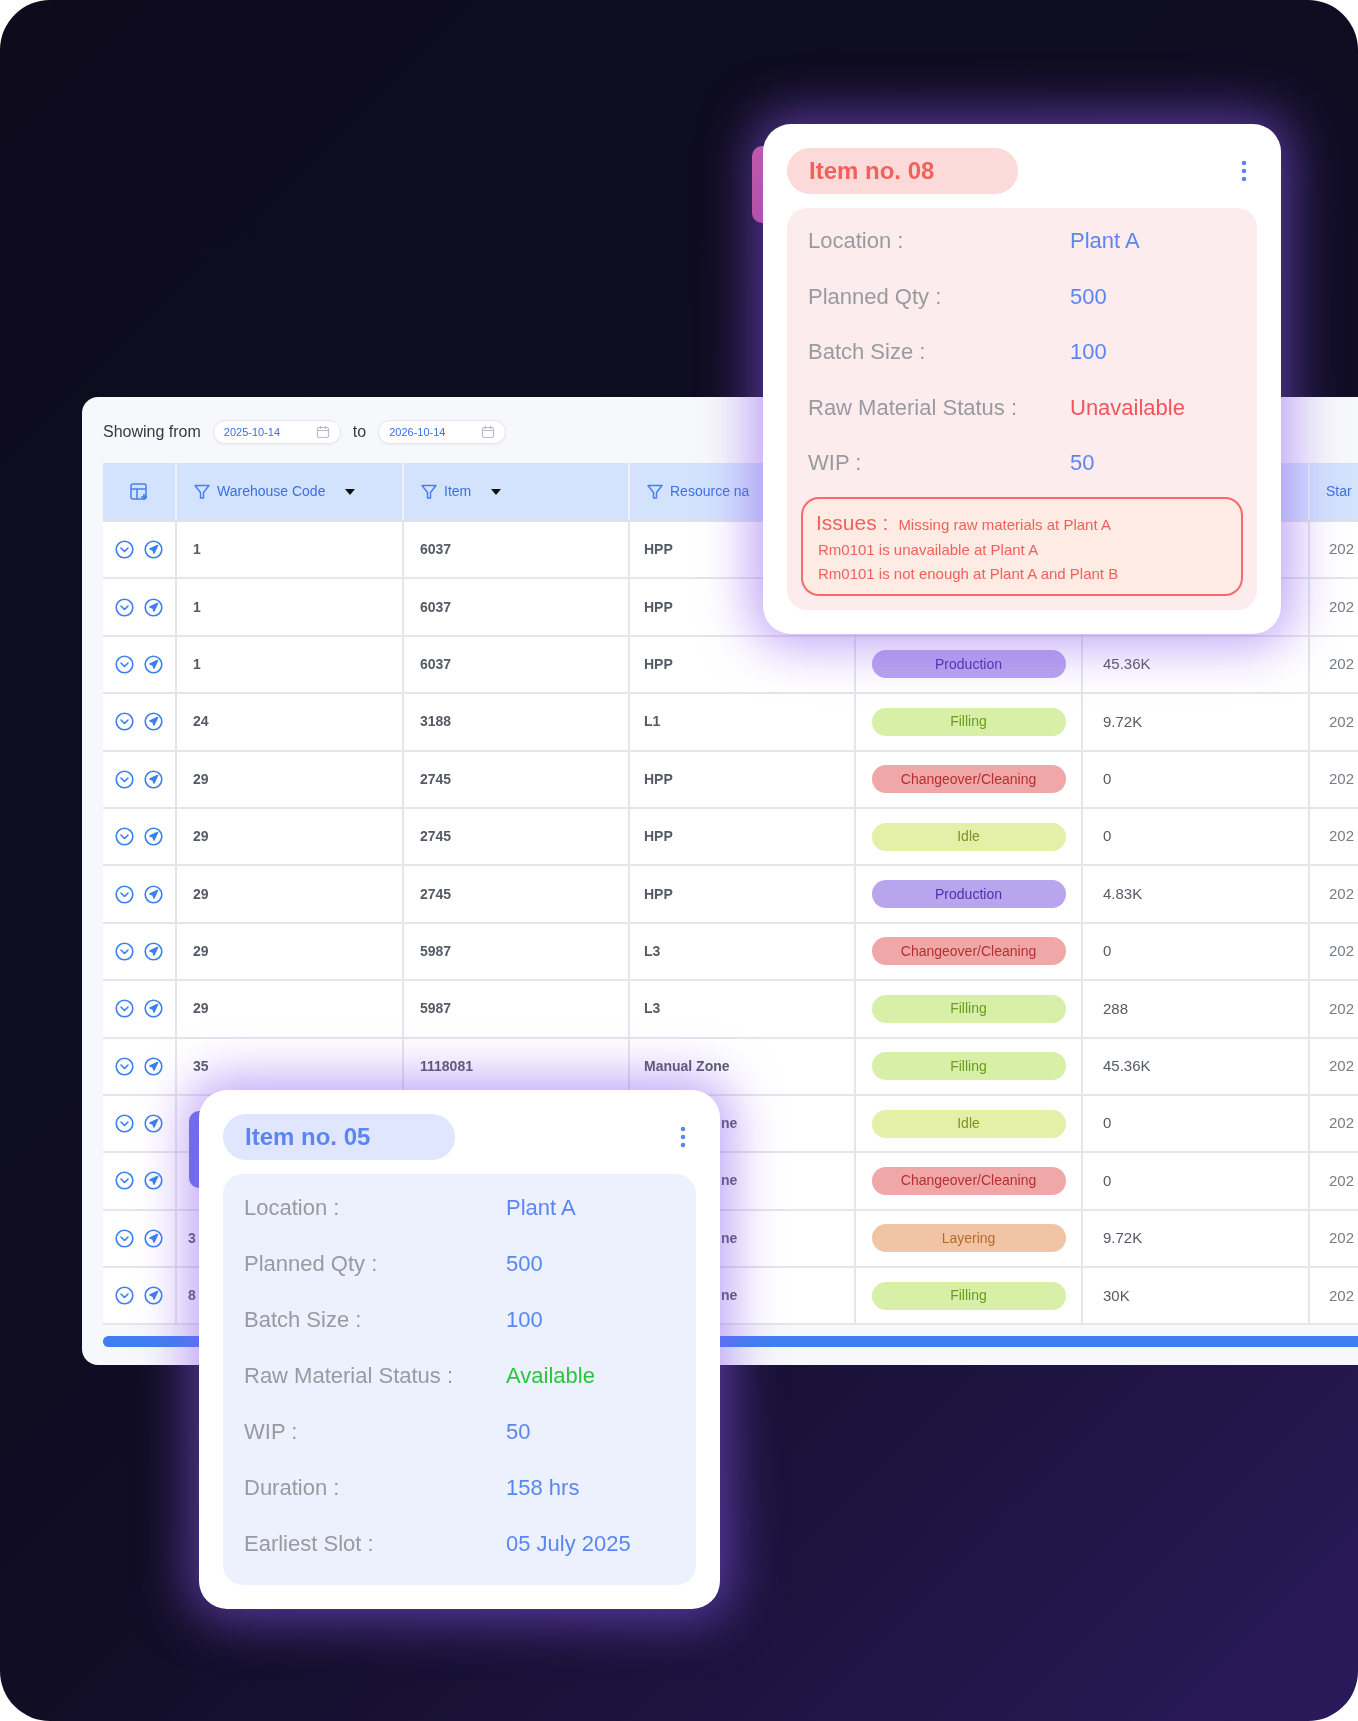 This screenshot has height=1721, width=1358. Describe the element at coordinates (1339, 491) in the screenshot. I see `column-header: Star` at that location.